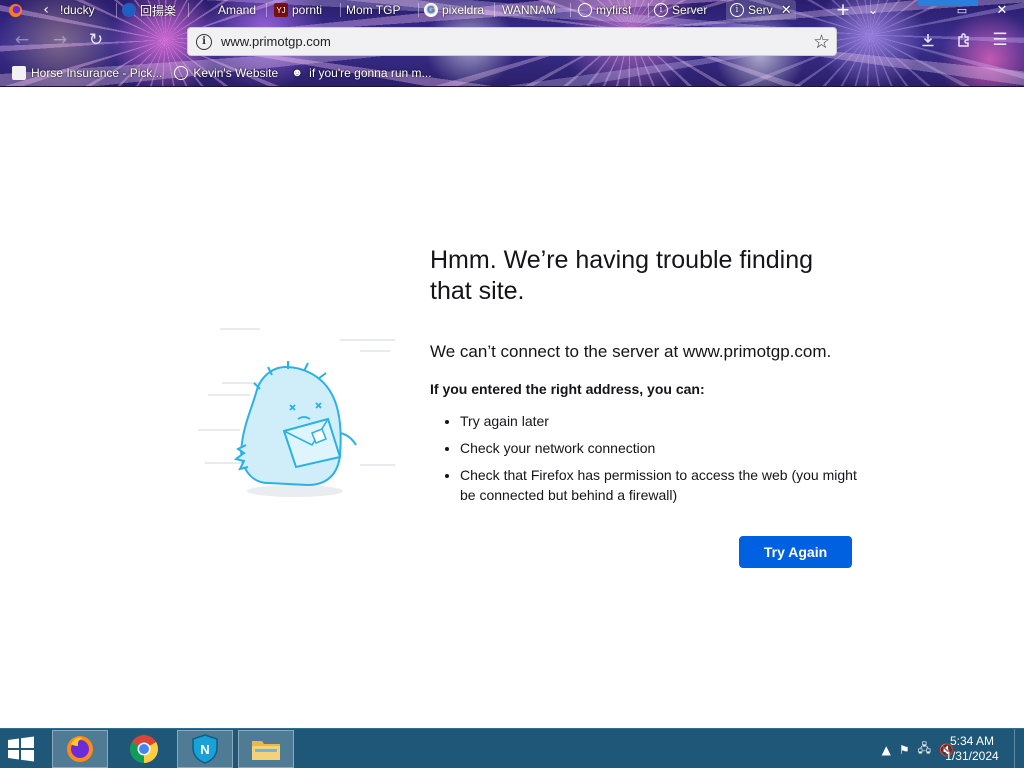  Describe the element at coordinates (972, 756) in the screenshot. I see `clock-date: 1/31/2024` at that location.